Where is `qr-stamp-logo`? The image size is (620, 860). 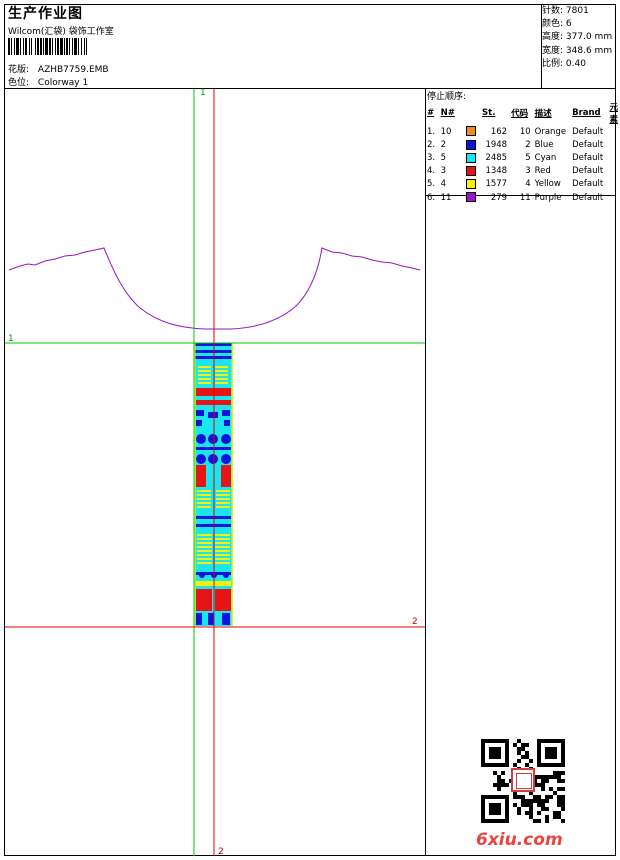 qr-stamp-logo is located at coordinates (523, 780).